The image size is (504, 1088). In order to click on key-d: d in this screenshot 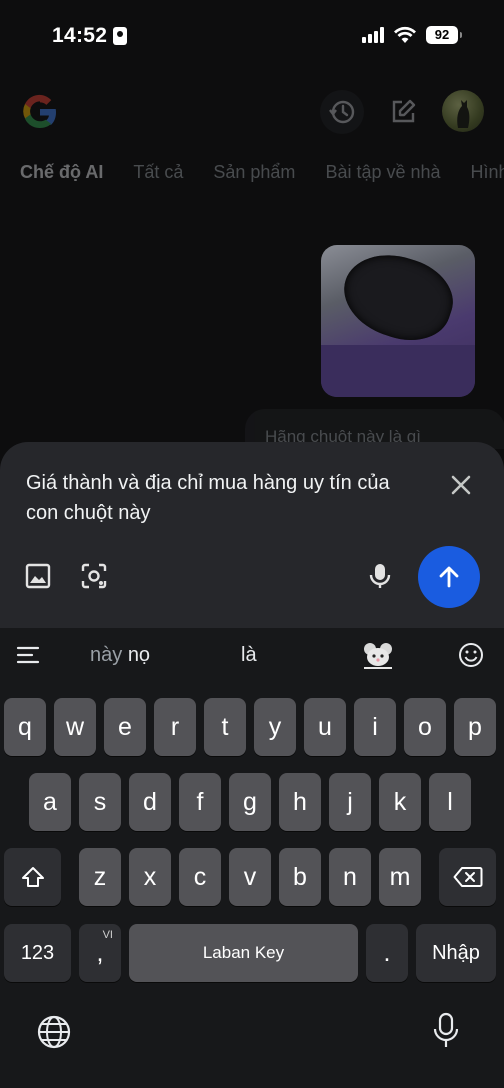, I will do `click(150, 802)`.